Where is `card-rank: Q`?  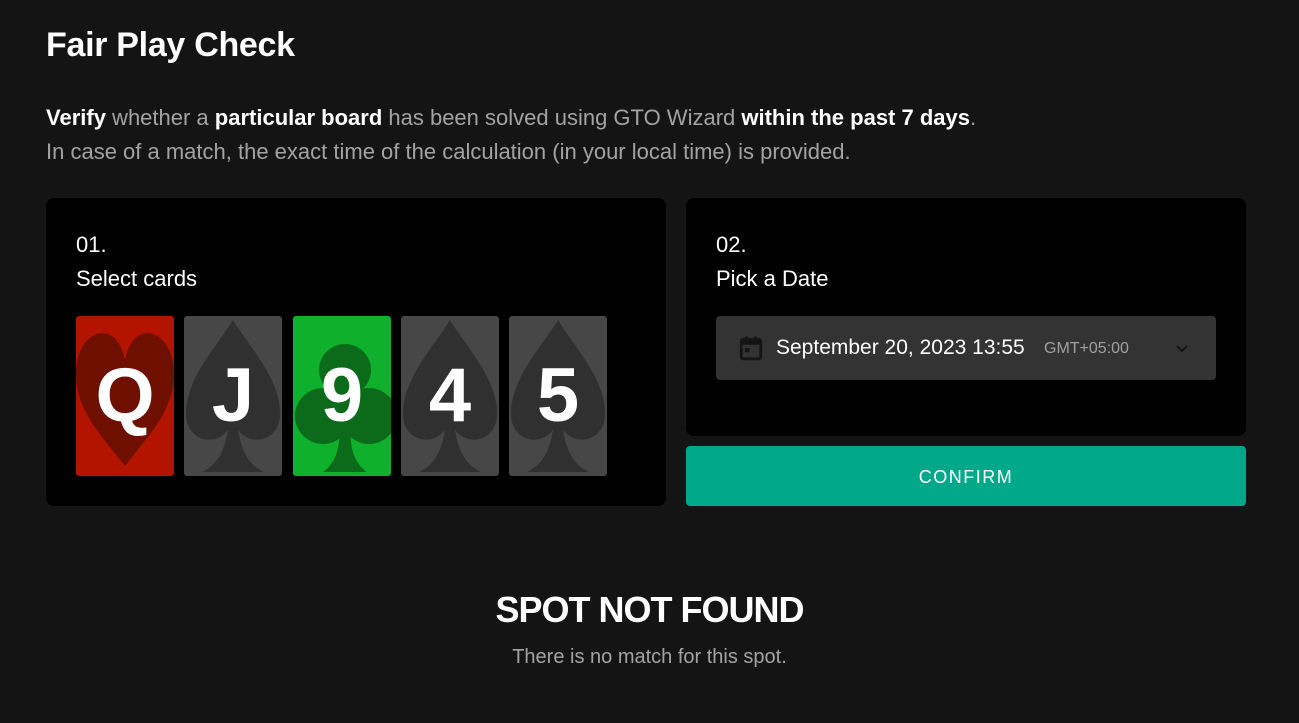 card-rank: Q is located at coordinates (125, 395).